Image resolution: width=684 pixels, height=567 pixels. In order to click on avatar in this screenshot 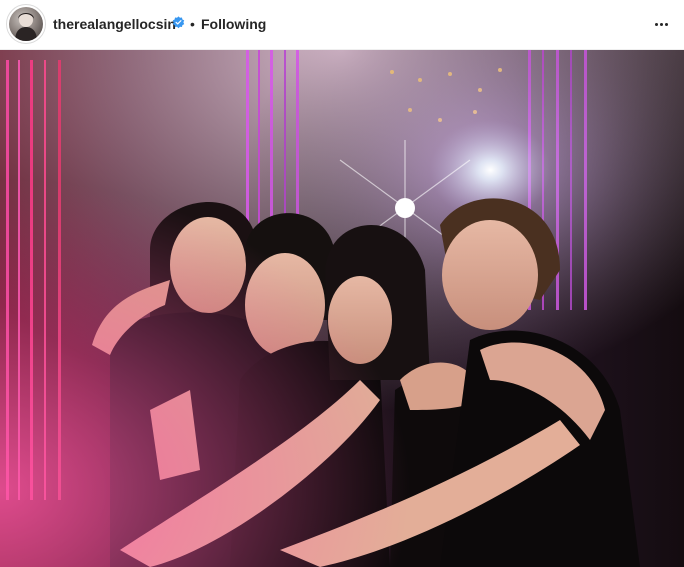, I will do `click(26, 24)`.